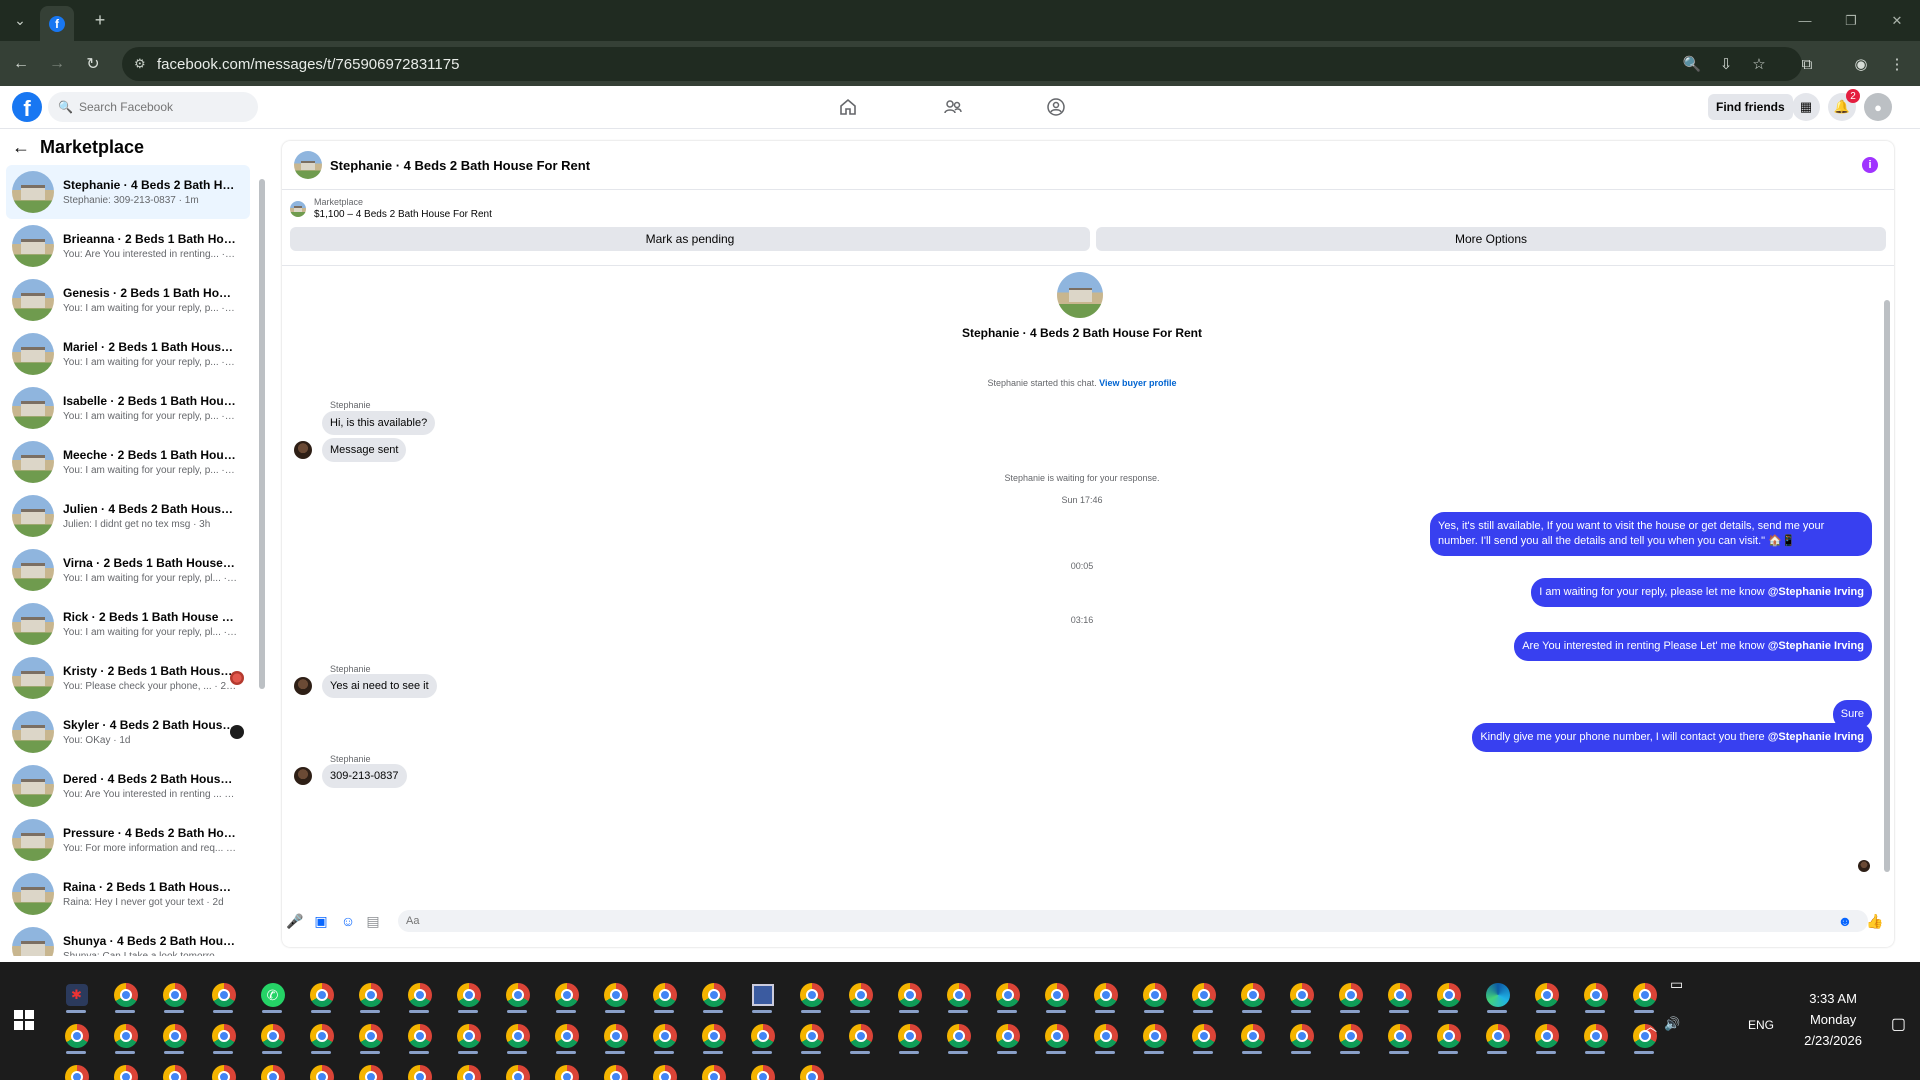 This screenshot has height=1080, width=1920. What do you see at coordinates (1761, 1025) in the screenshot?
I see `language-indicator: ENG` at bounding box center [1761, 1025].